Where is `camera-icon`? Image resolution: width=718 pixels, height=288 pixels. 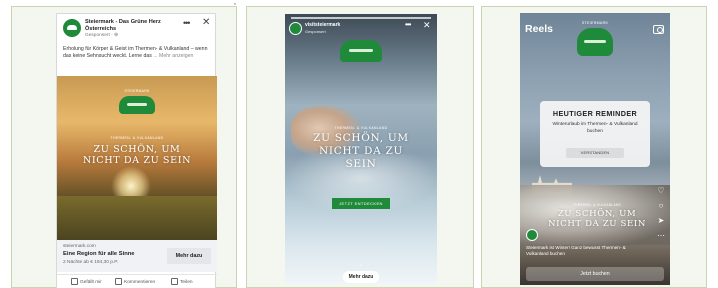 camera-icon is located at coordinates (658, 29).